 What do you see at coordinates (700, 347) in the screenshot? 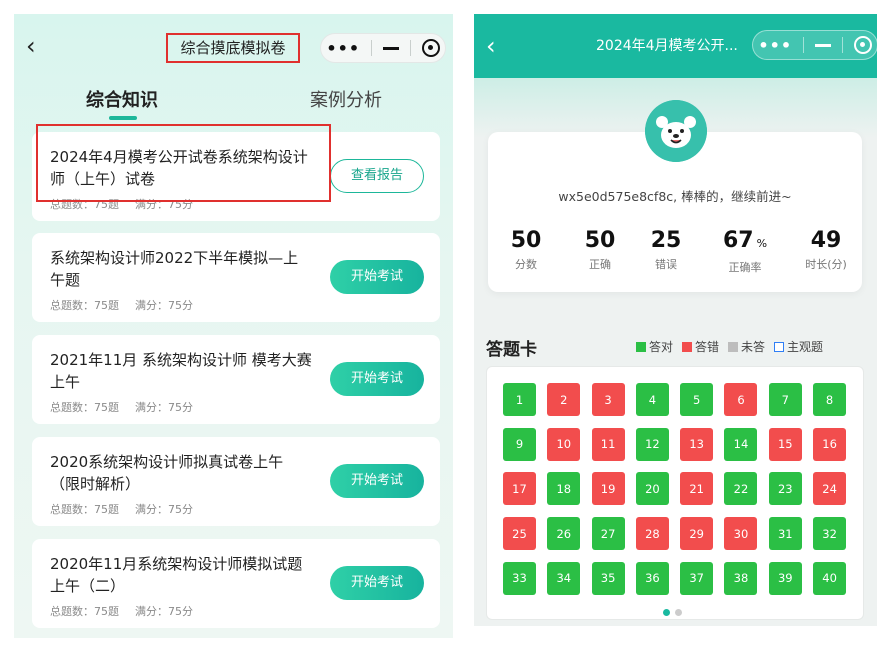
I see `legend-item: 答错` at bounding box center [700, 347].